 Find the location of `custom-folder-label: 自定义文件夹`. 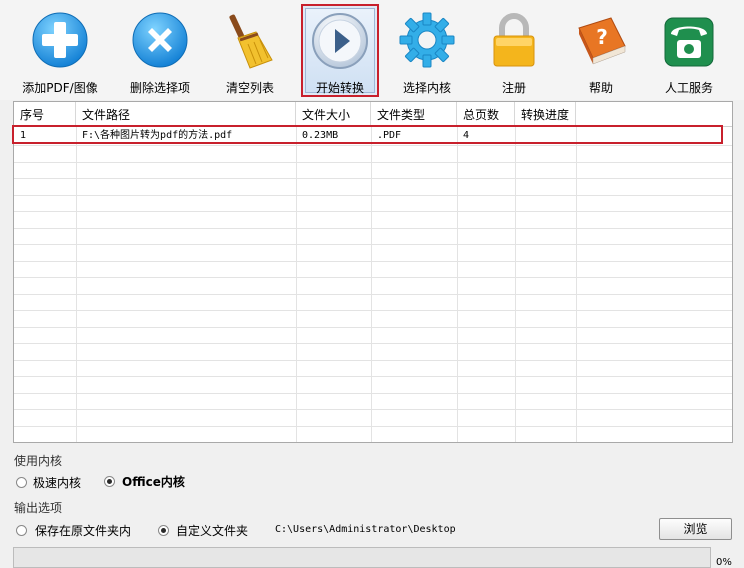

custom-folder-label: 自定义文件夹 is located at coordinates (212, 530).